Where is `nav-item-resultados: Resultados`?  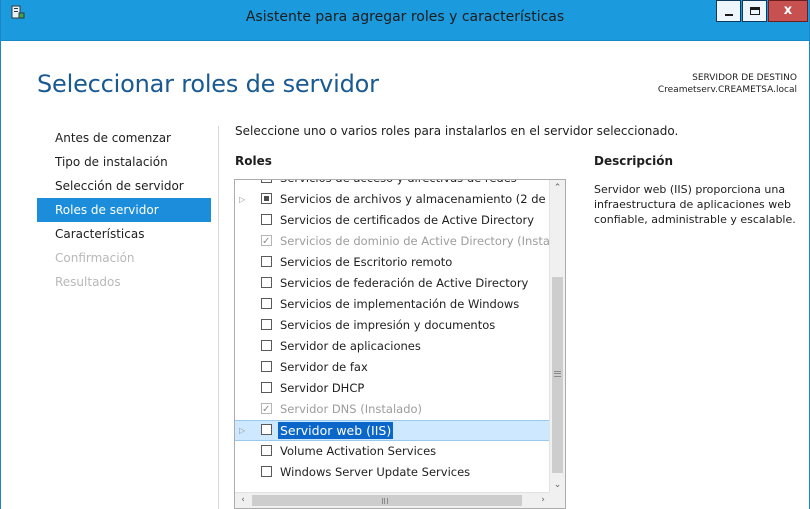 nav-item-resultados: Resultados is located at coordinates (88, 282).